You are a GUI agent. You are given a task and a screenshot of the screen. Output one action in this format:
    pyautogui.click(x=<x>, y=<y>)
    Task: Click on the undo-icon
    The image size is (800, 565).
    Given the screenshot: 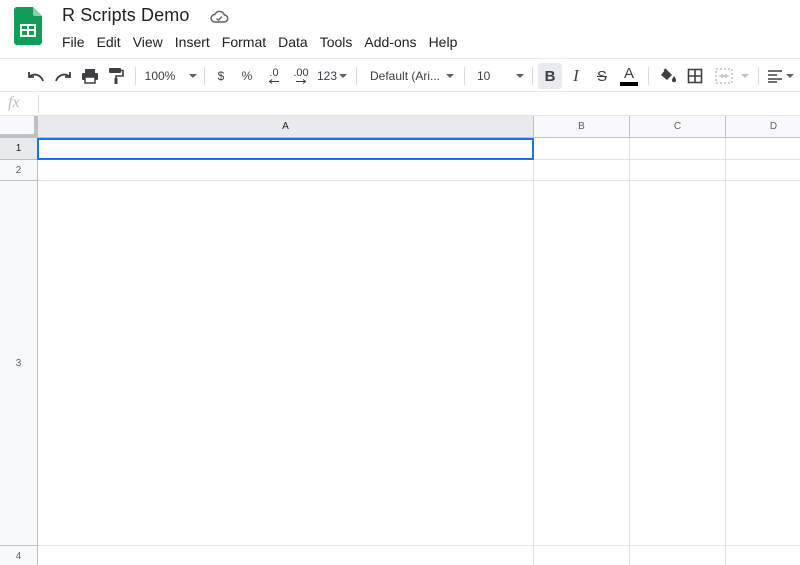 What is the action you would take?
    pyautogui.click(x=36, y=76)
    